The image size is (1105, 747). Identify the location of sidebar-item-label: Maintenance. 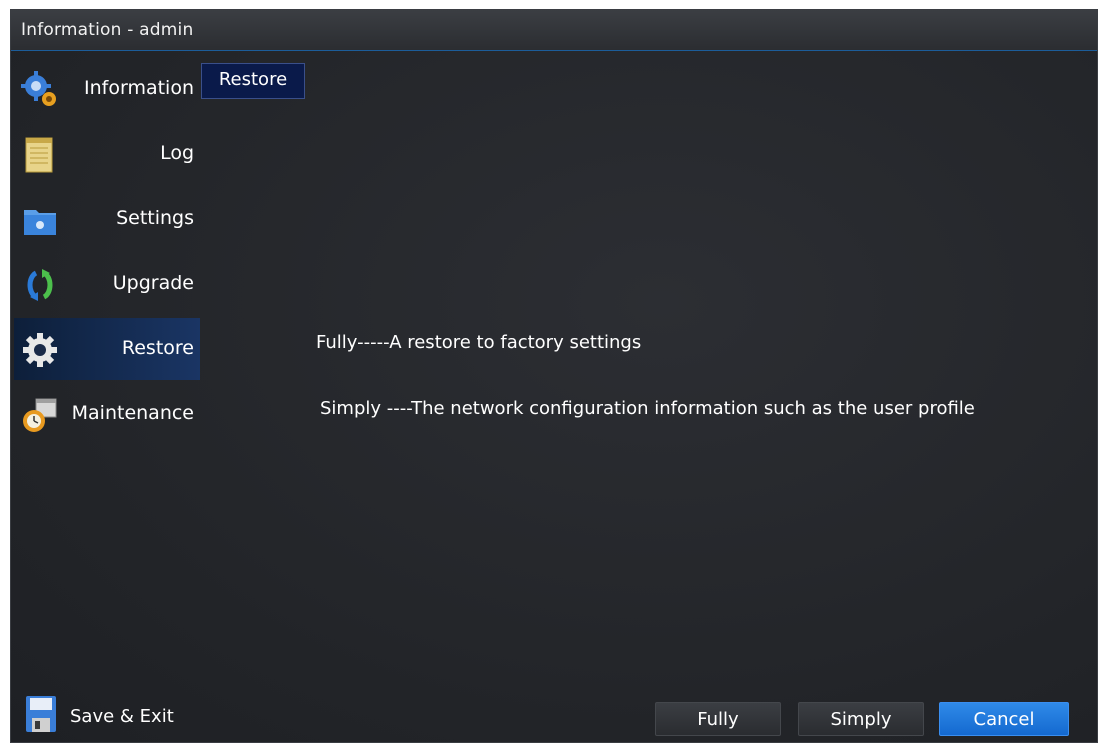
(132, 413).